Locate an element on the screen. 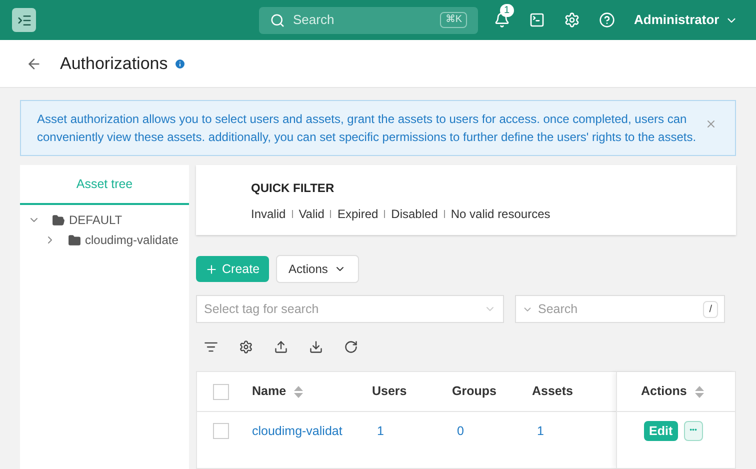 This screenshot has height=469, width=756. menu-icon is located at coordinates (24, 20).